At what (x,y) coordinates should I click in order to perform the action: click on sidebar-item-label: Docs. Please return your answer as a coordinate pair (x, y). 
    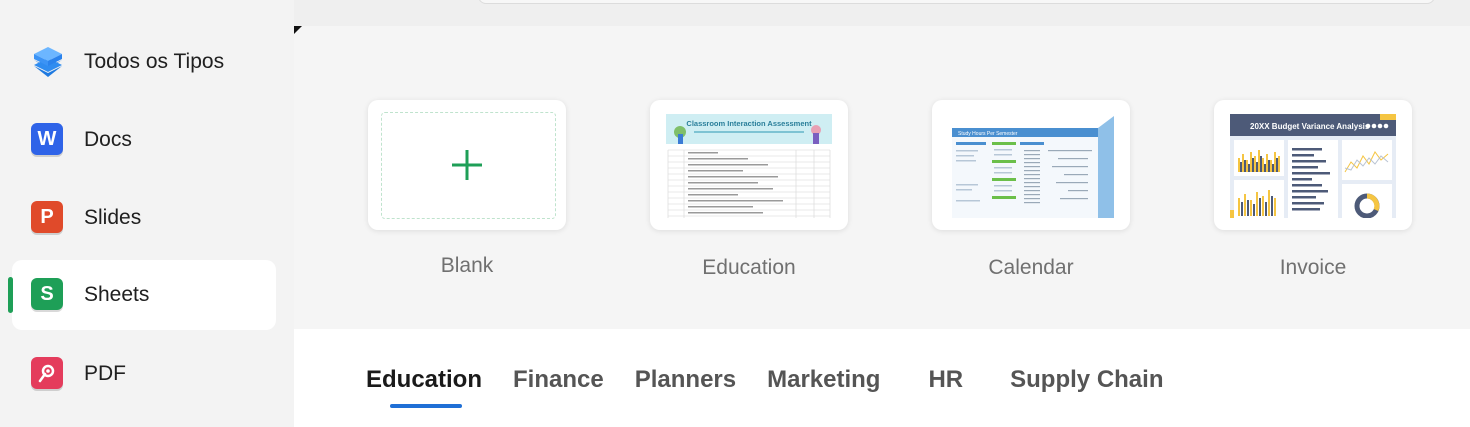
    Looking at the image, I should click on (108, 139).